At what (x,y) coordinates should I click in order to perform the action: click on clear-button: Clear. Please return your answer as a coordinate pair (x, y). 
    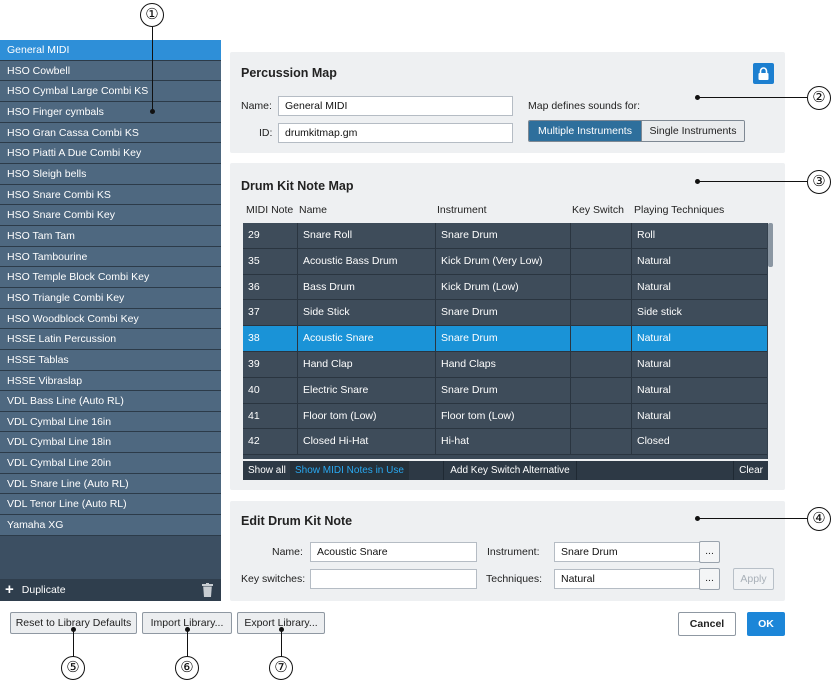
    Looking at the image, I should click on (750, 470).